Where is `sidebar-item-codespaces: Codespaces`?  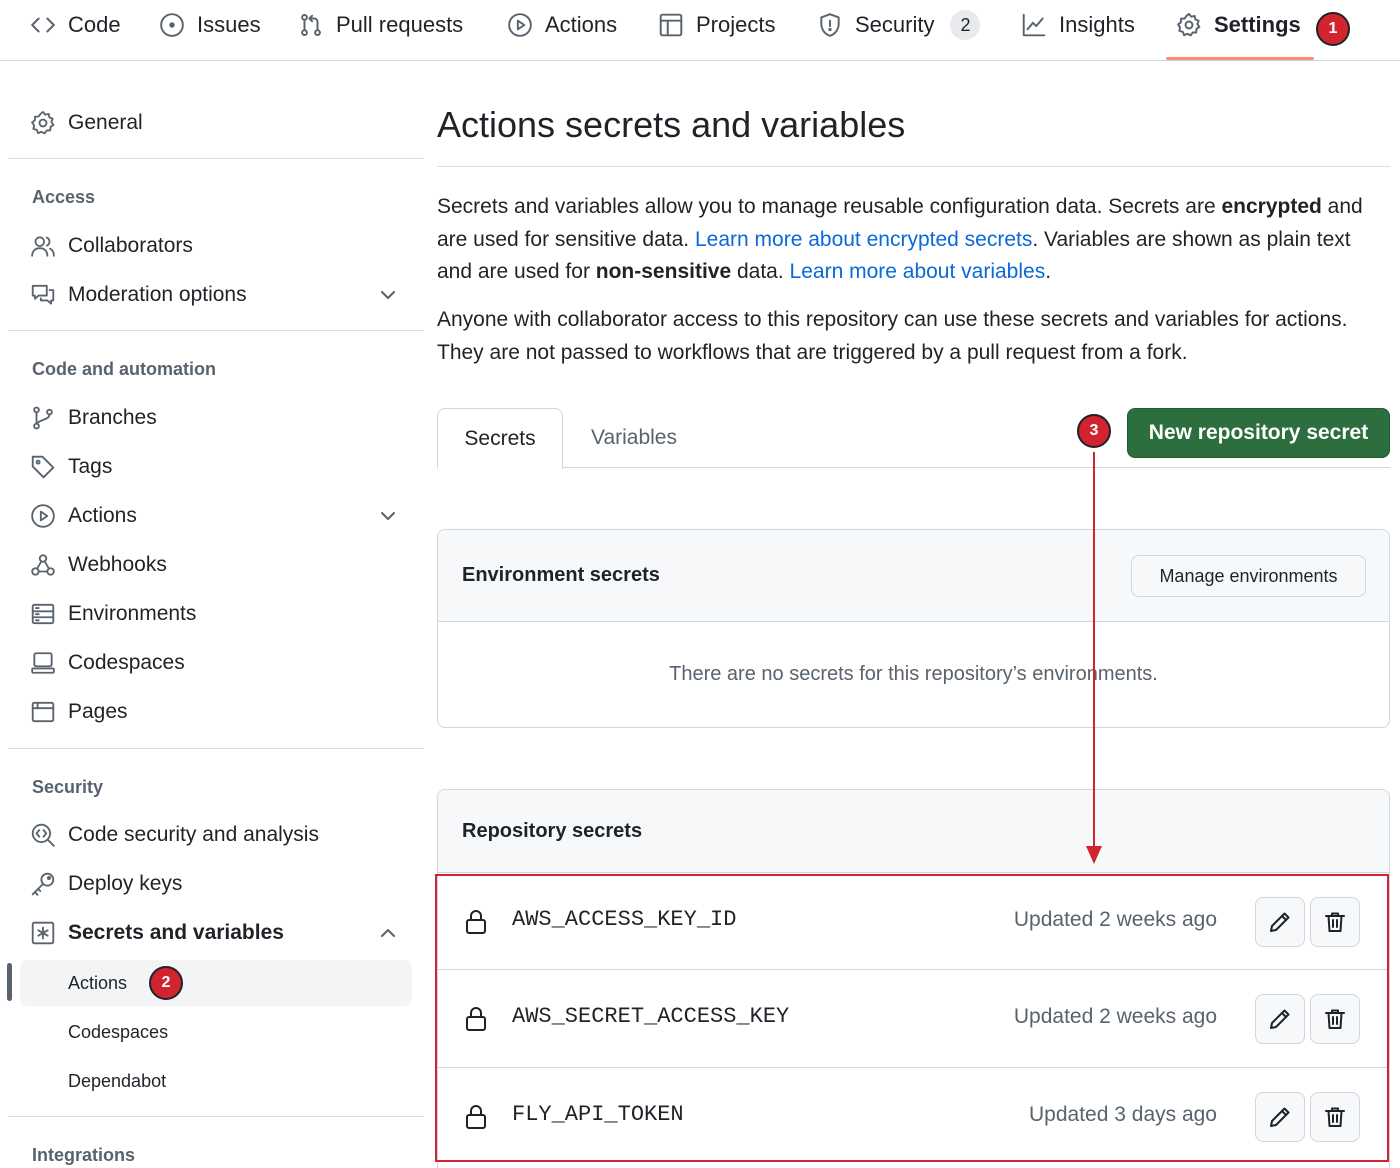 sidebar-item-codespaces: Codespaces is located at coordinates (107, 663).